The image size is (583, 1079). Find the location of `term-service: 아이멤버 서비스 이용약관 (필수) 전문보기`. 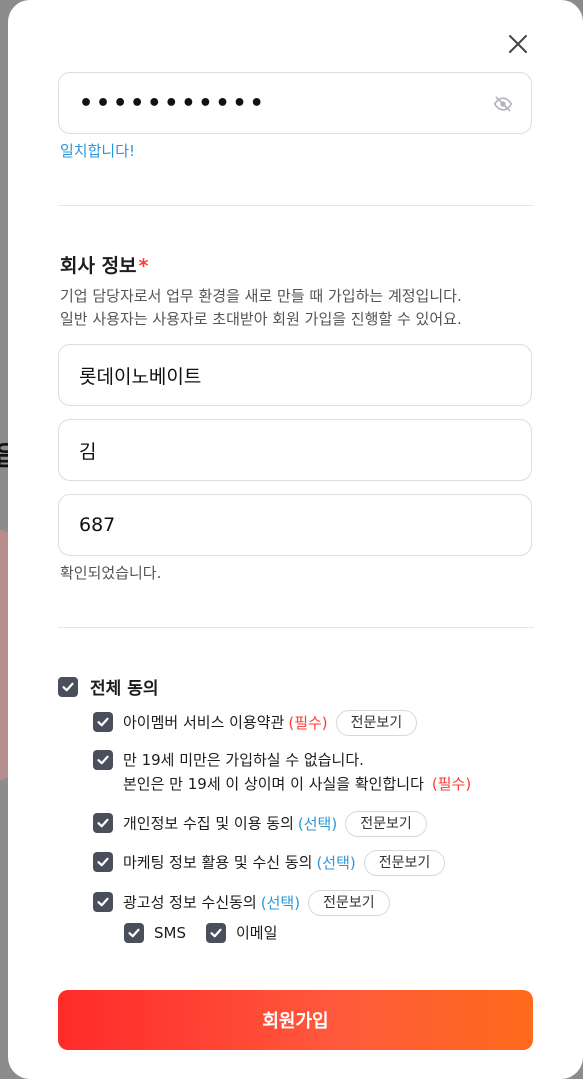

term-service: 아이멤버 서비스 이용약관 (필수) 전문보기 is located at coordinates (255, 723).